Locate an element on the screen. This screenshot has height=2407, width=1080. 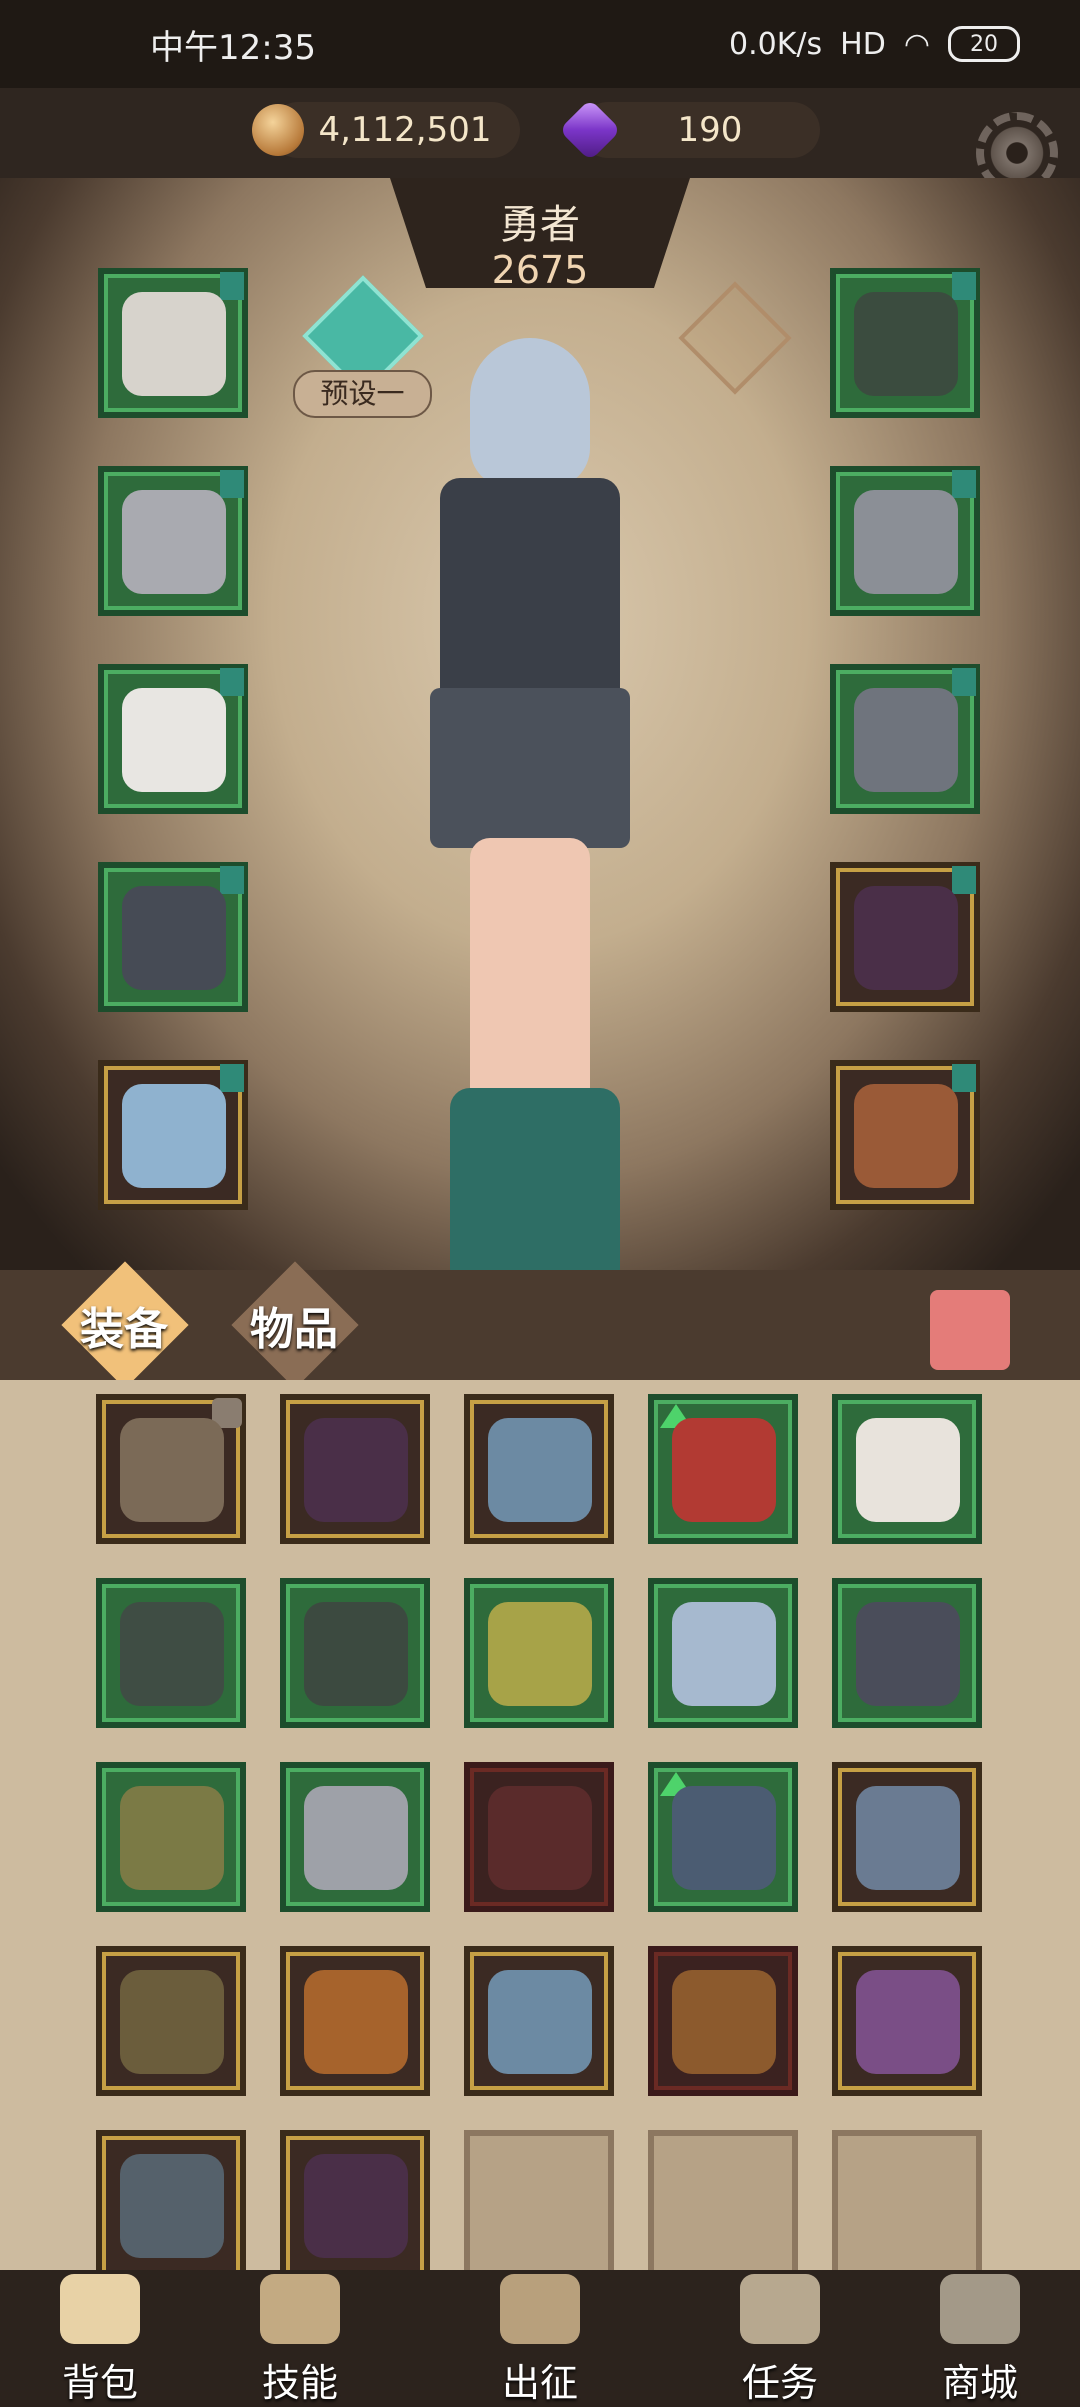
tab-equipment: 装备 is located at coordinates (124, 1325).